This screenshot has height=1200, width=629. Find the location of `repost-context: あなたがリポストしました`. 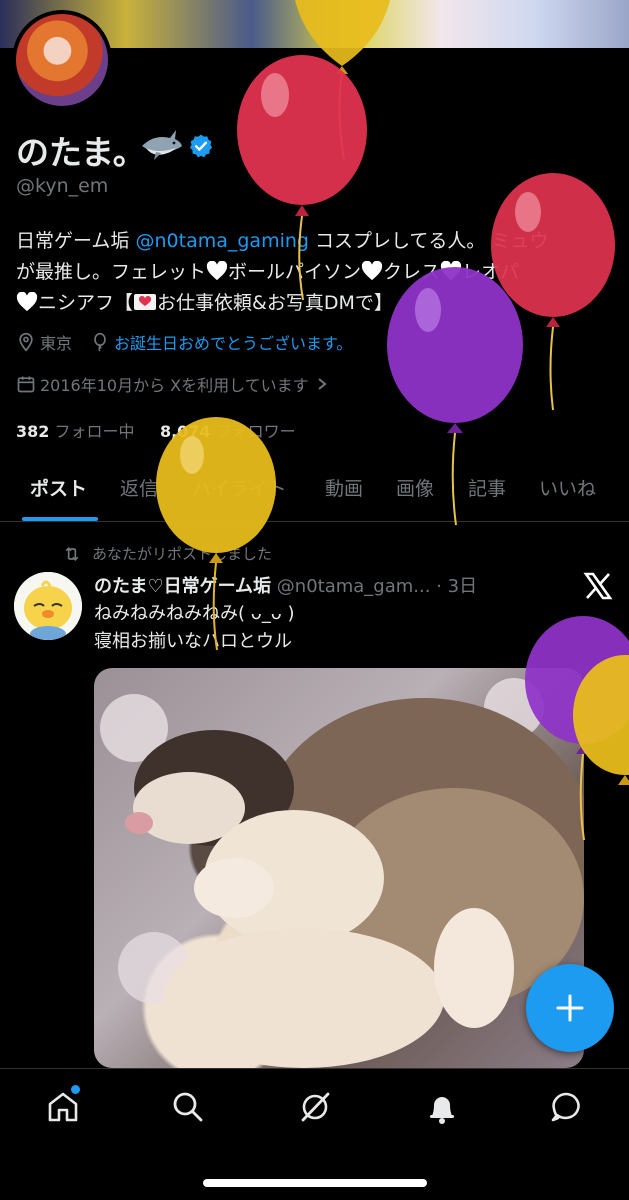

repost-context: あなたがリポストしました is located at coordinates (167, 553).